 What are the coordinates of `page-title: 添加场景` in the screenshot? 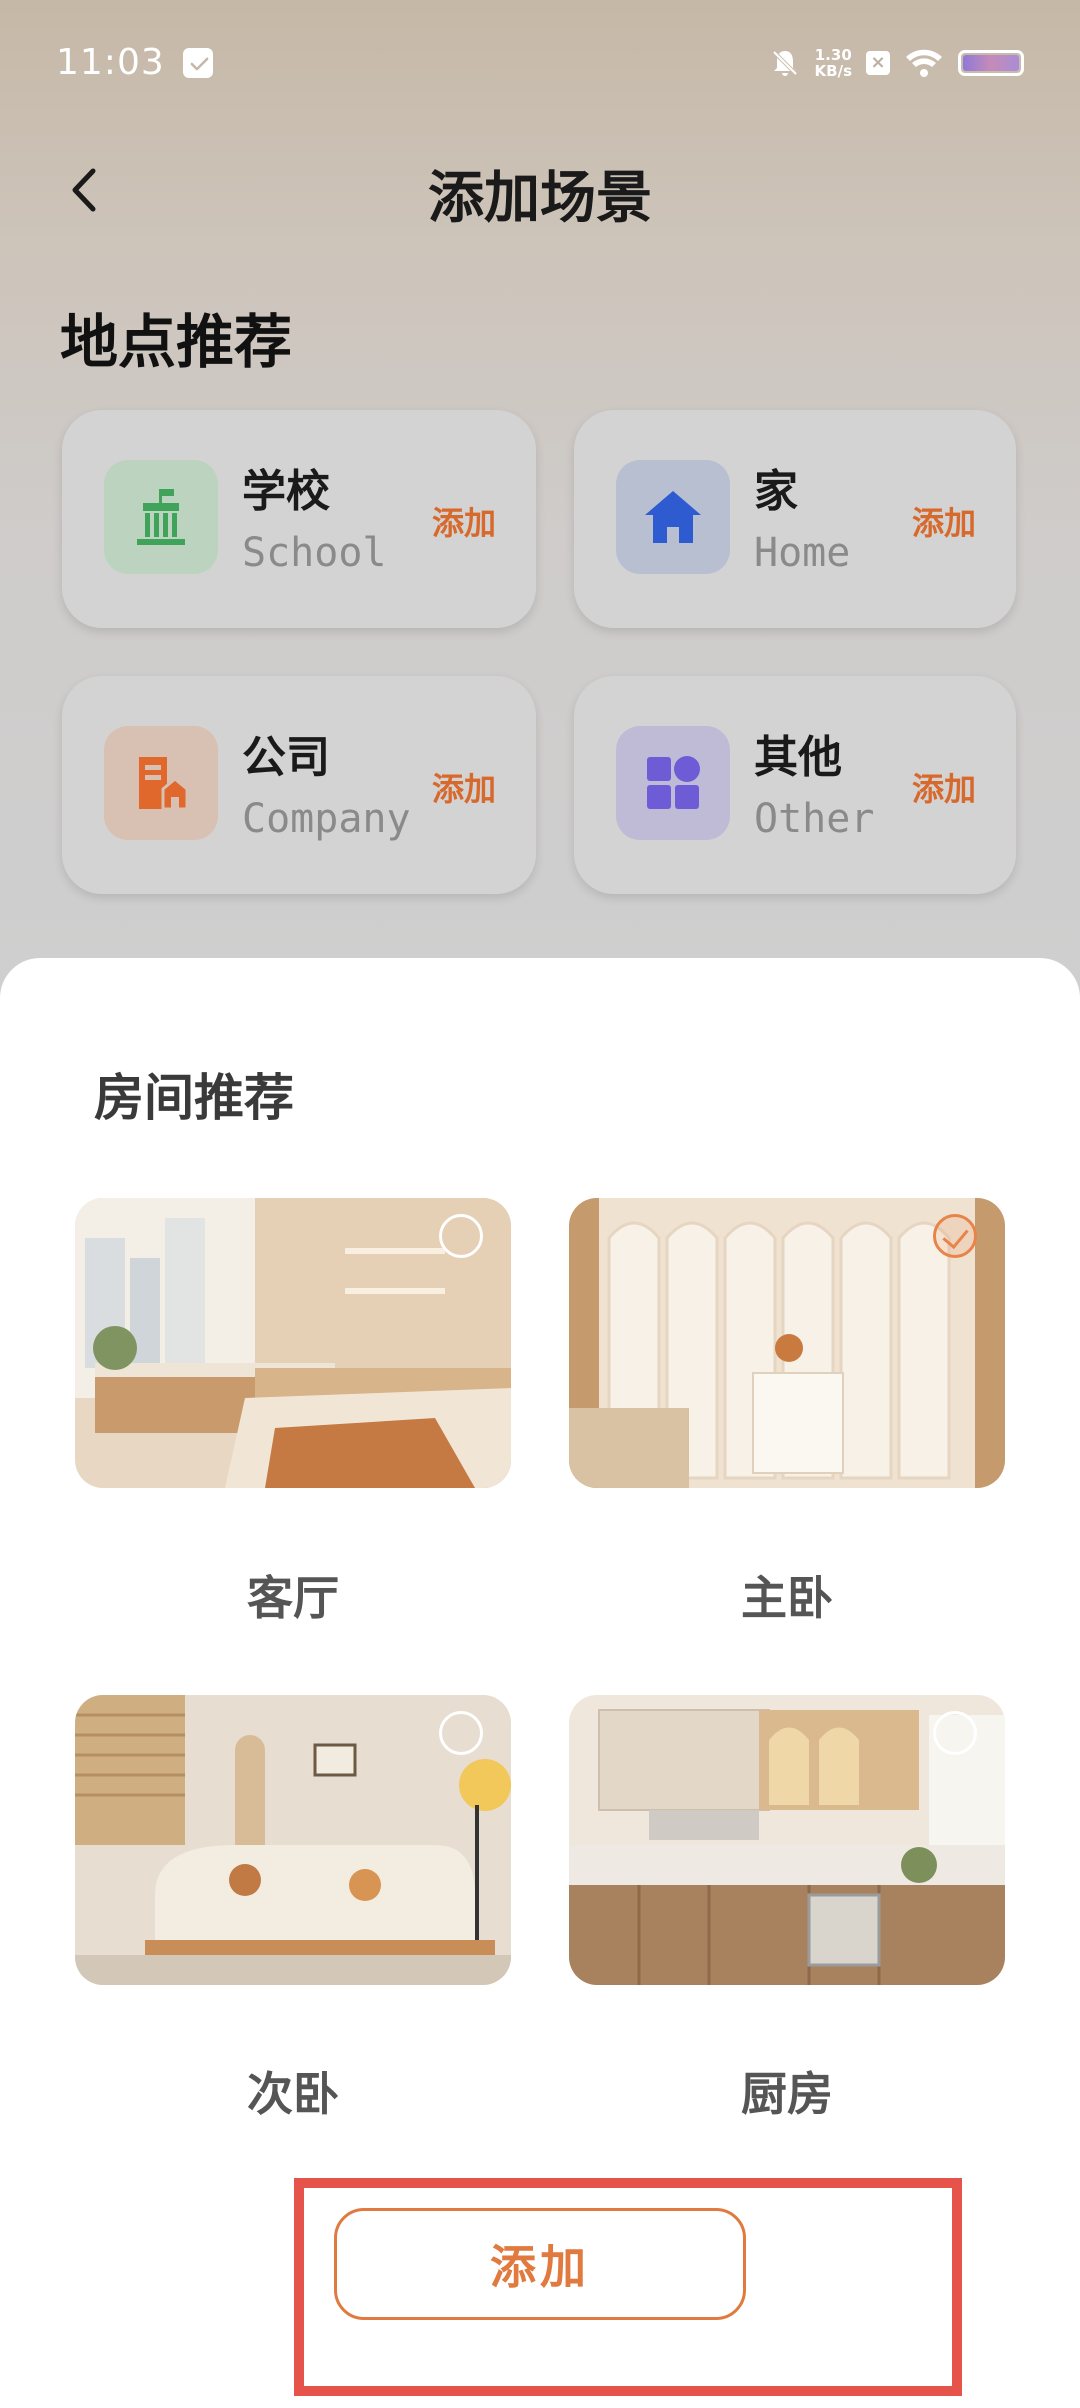 It's located at (540, 198).